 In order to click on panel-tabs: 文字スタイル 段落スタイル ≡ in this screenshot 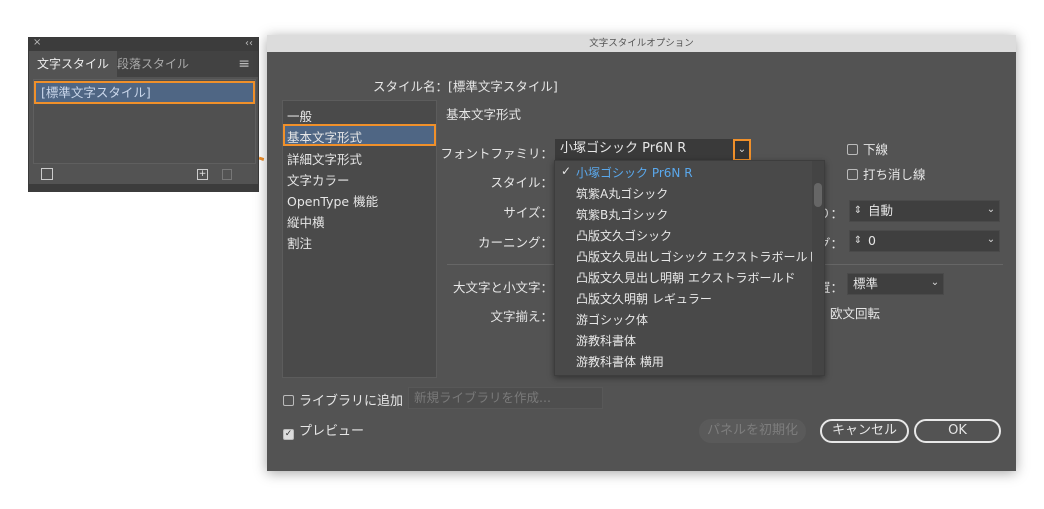, I will do `click(143, 64)`.